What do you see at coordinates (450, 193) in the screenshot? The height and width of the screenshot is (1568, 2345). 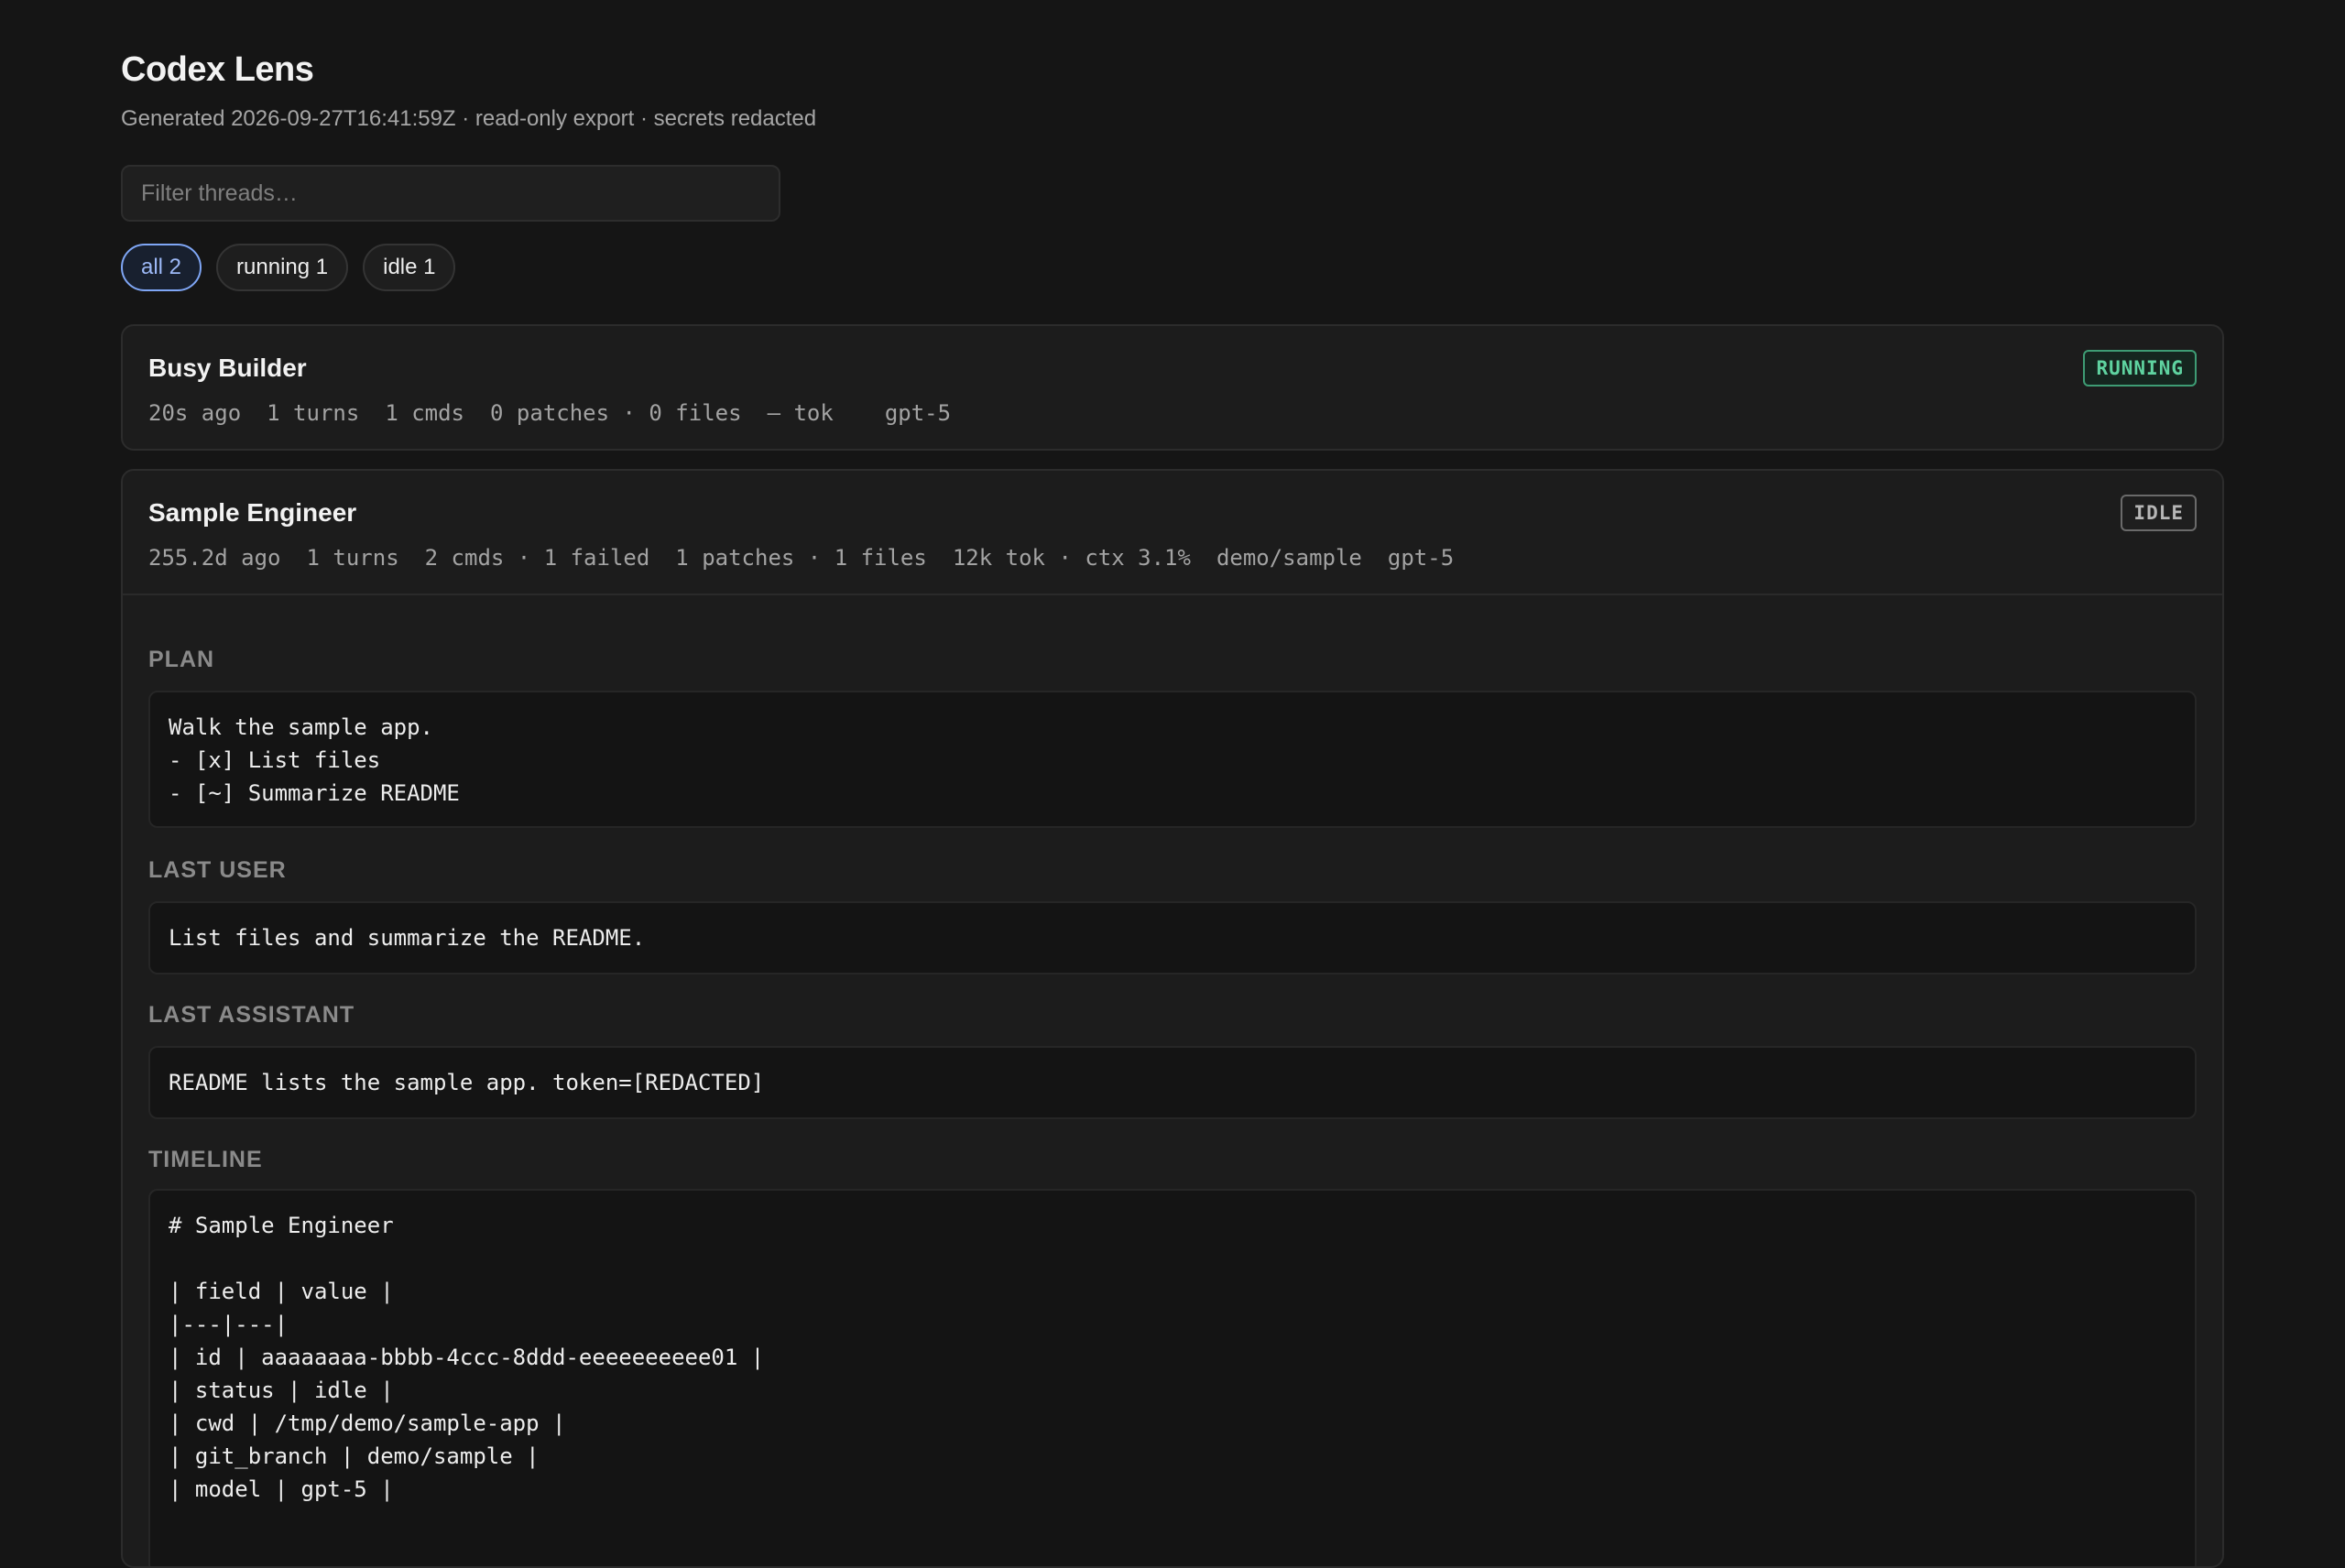 I see `filter-threads-input` at bounding box center [450, 193].